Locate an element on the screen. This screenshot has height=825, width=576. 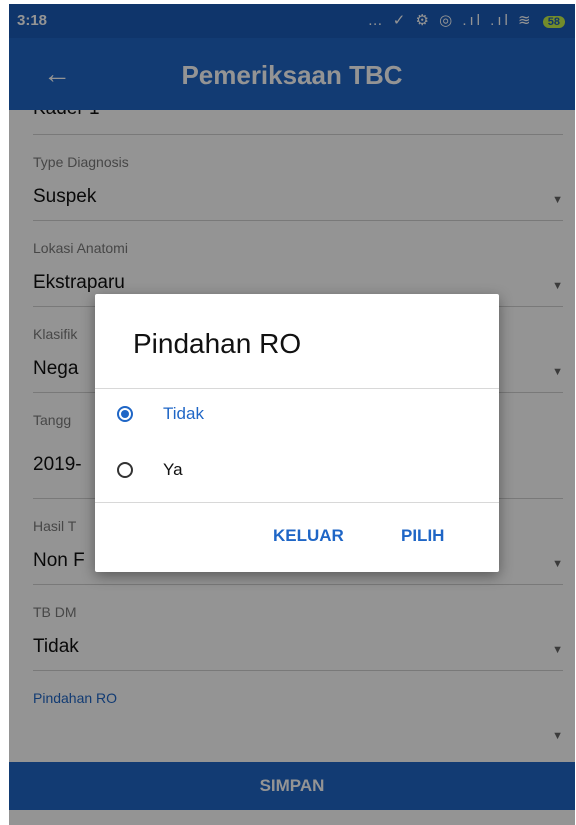
dialog-title: Pindahan RO is located at coordinates (217, 343).